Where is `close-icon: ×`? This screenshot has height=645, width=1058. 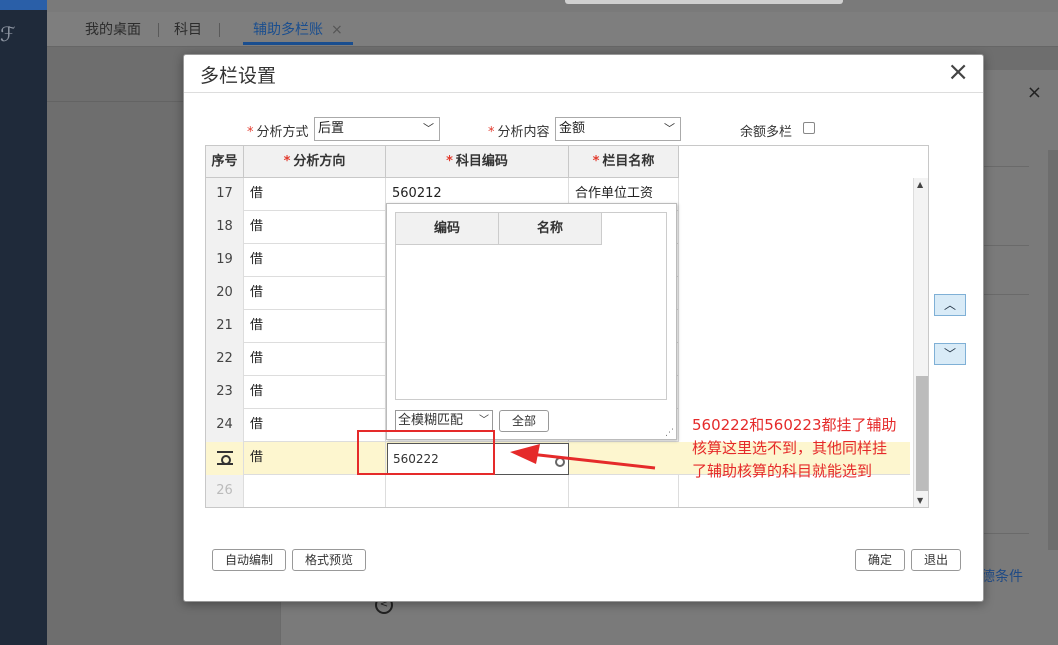 close-icon: × is located at coordinates (958, 72).